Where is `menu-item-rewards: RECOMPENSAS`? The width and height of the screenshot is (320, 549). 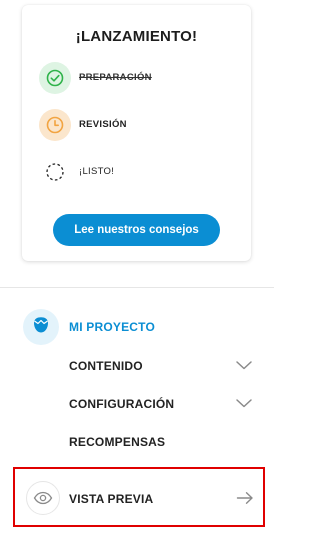 menu-item-rewards: RECOMPENSAS is located at coordinates (164, 442).